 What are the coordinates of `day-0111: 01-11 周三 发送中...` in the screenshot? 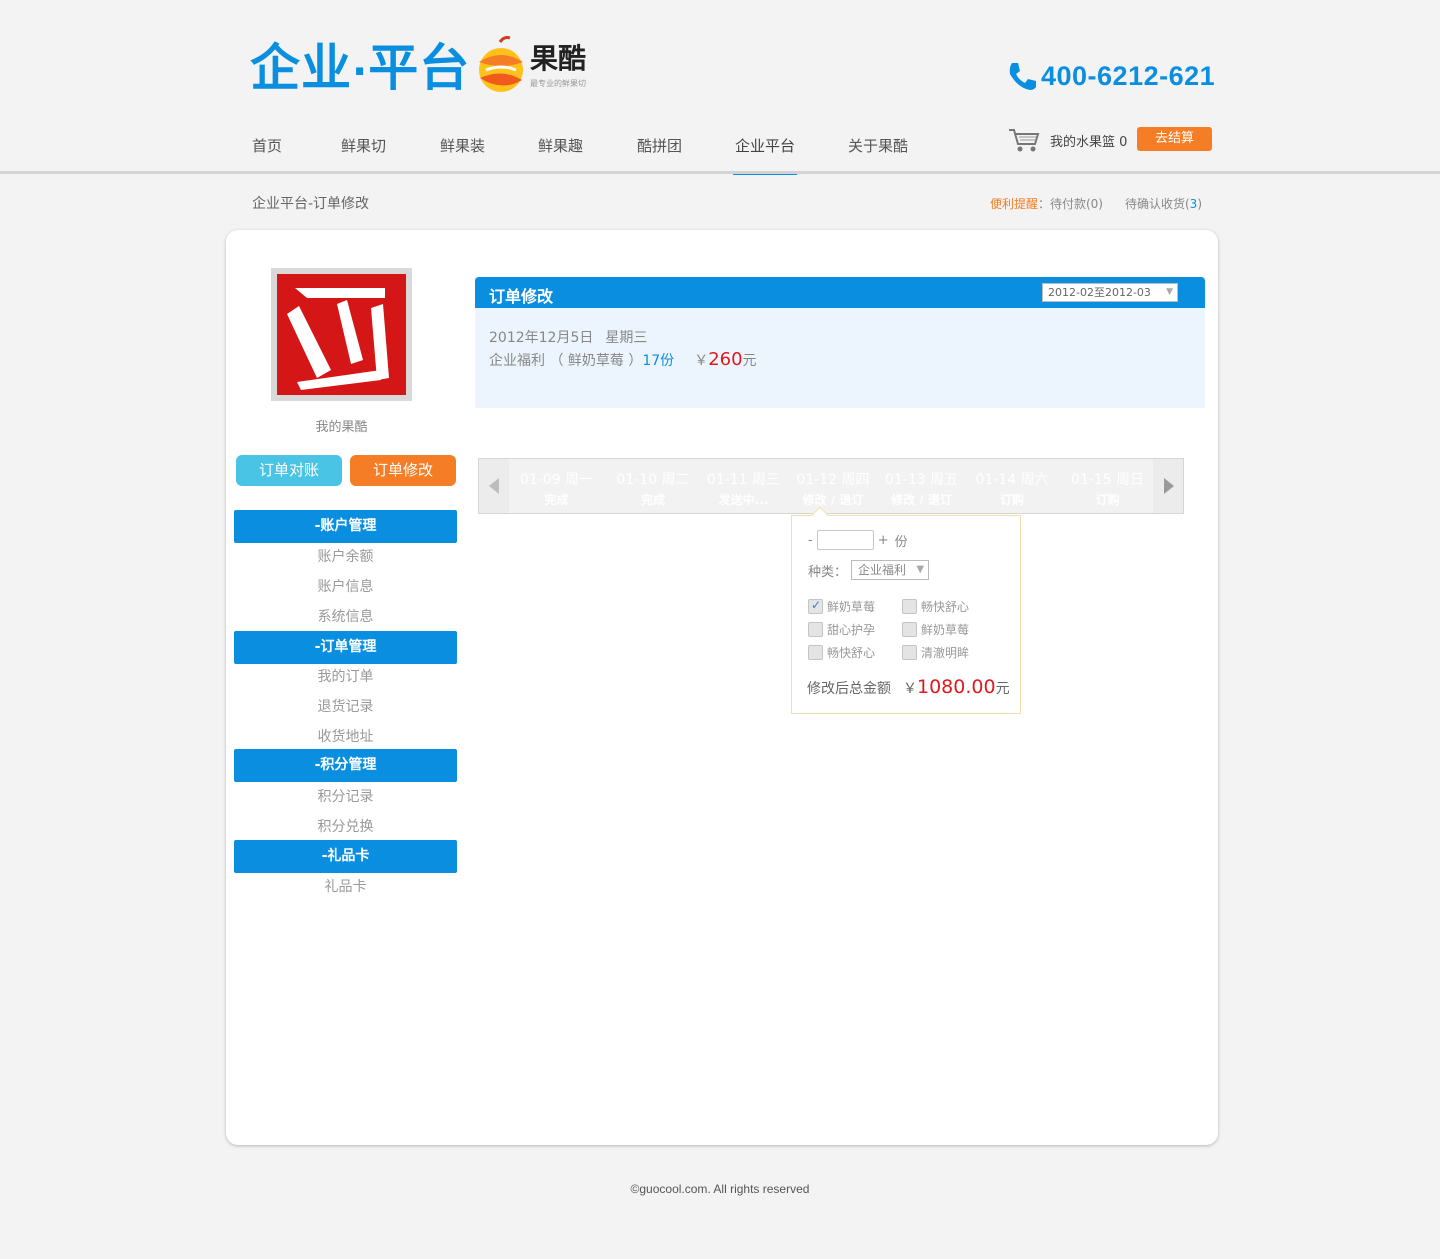 It's located at (743, 486).